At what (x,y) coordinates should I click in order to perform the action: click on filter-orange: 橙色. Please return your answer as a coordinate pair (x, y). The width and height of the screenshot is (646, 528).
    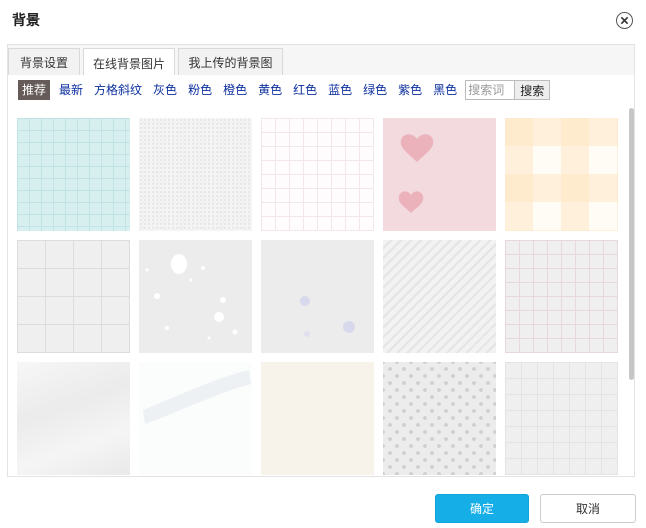
    Looking at the image, I should click on (235, 90).